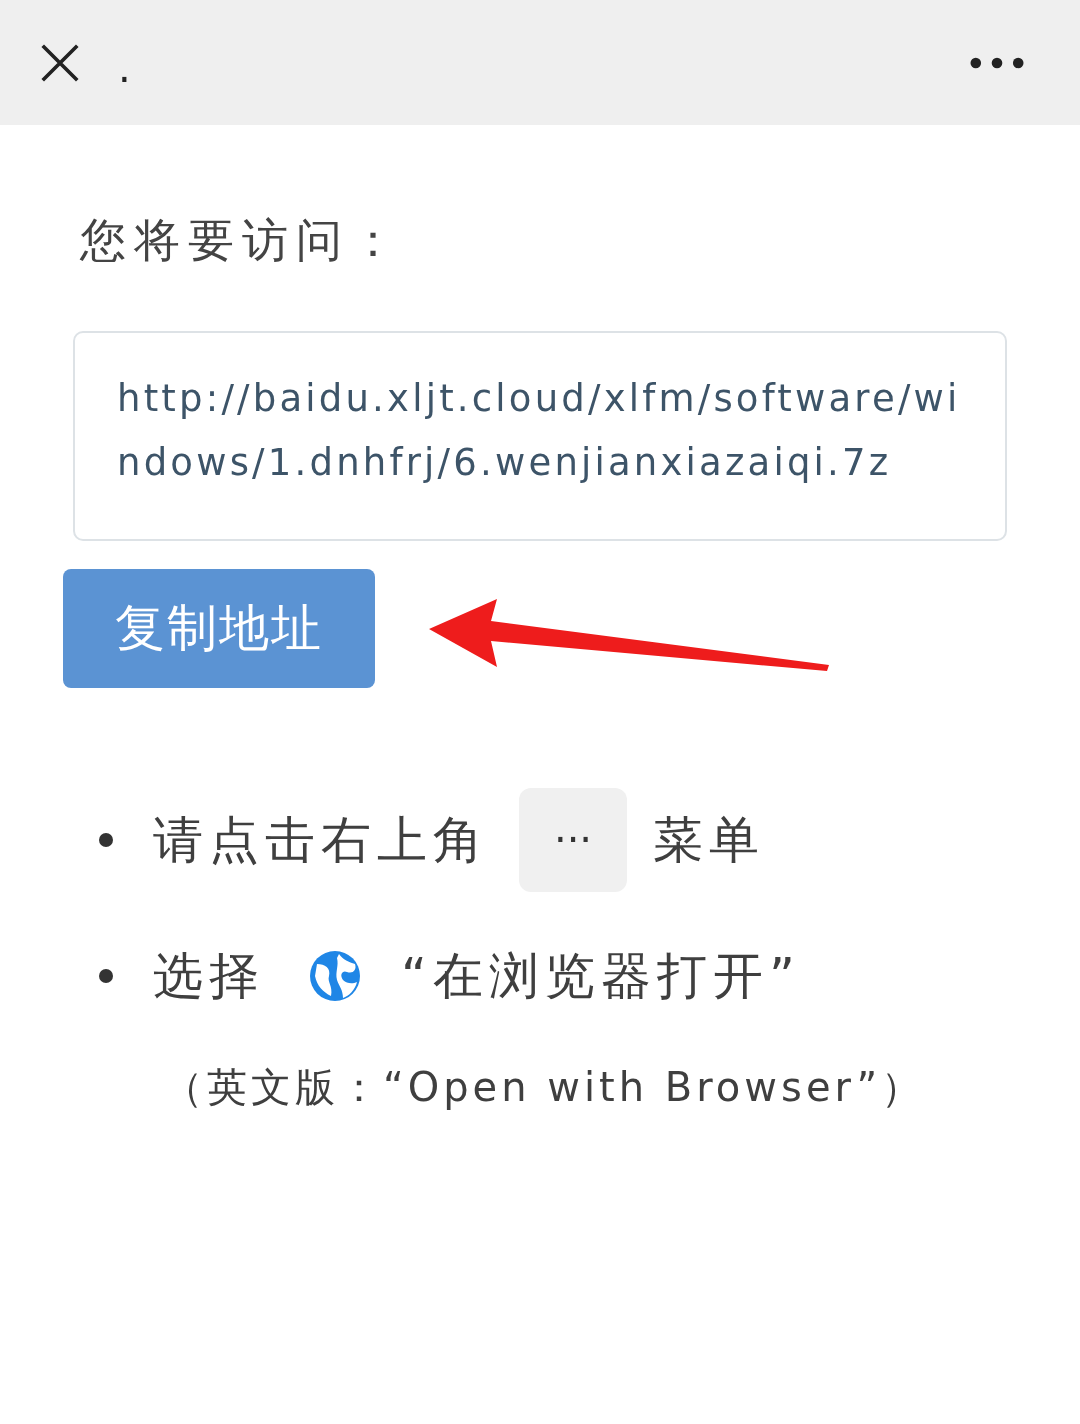 The image size is (1080, 1424). I want to click on copy-address-button: 复制地址, so click(219, 628).